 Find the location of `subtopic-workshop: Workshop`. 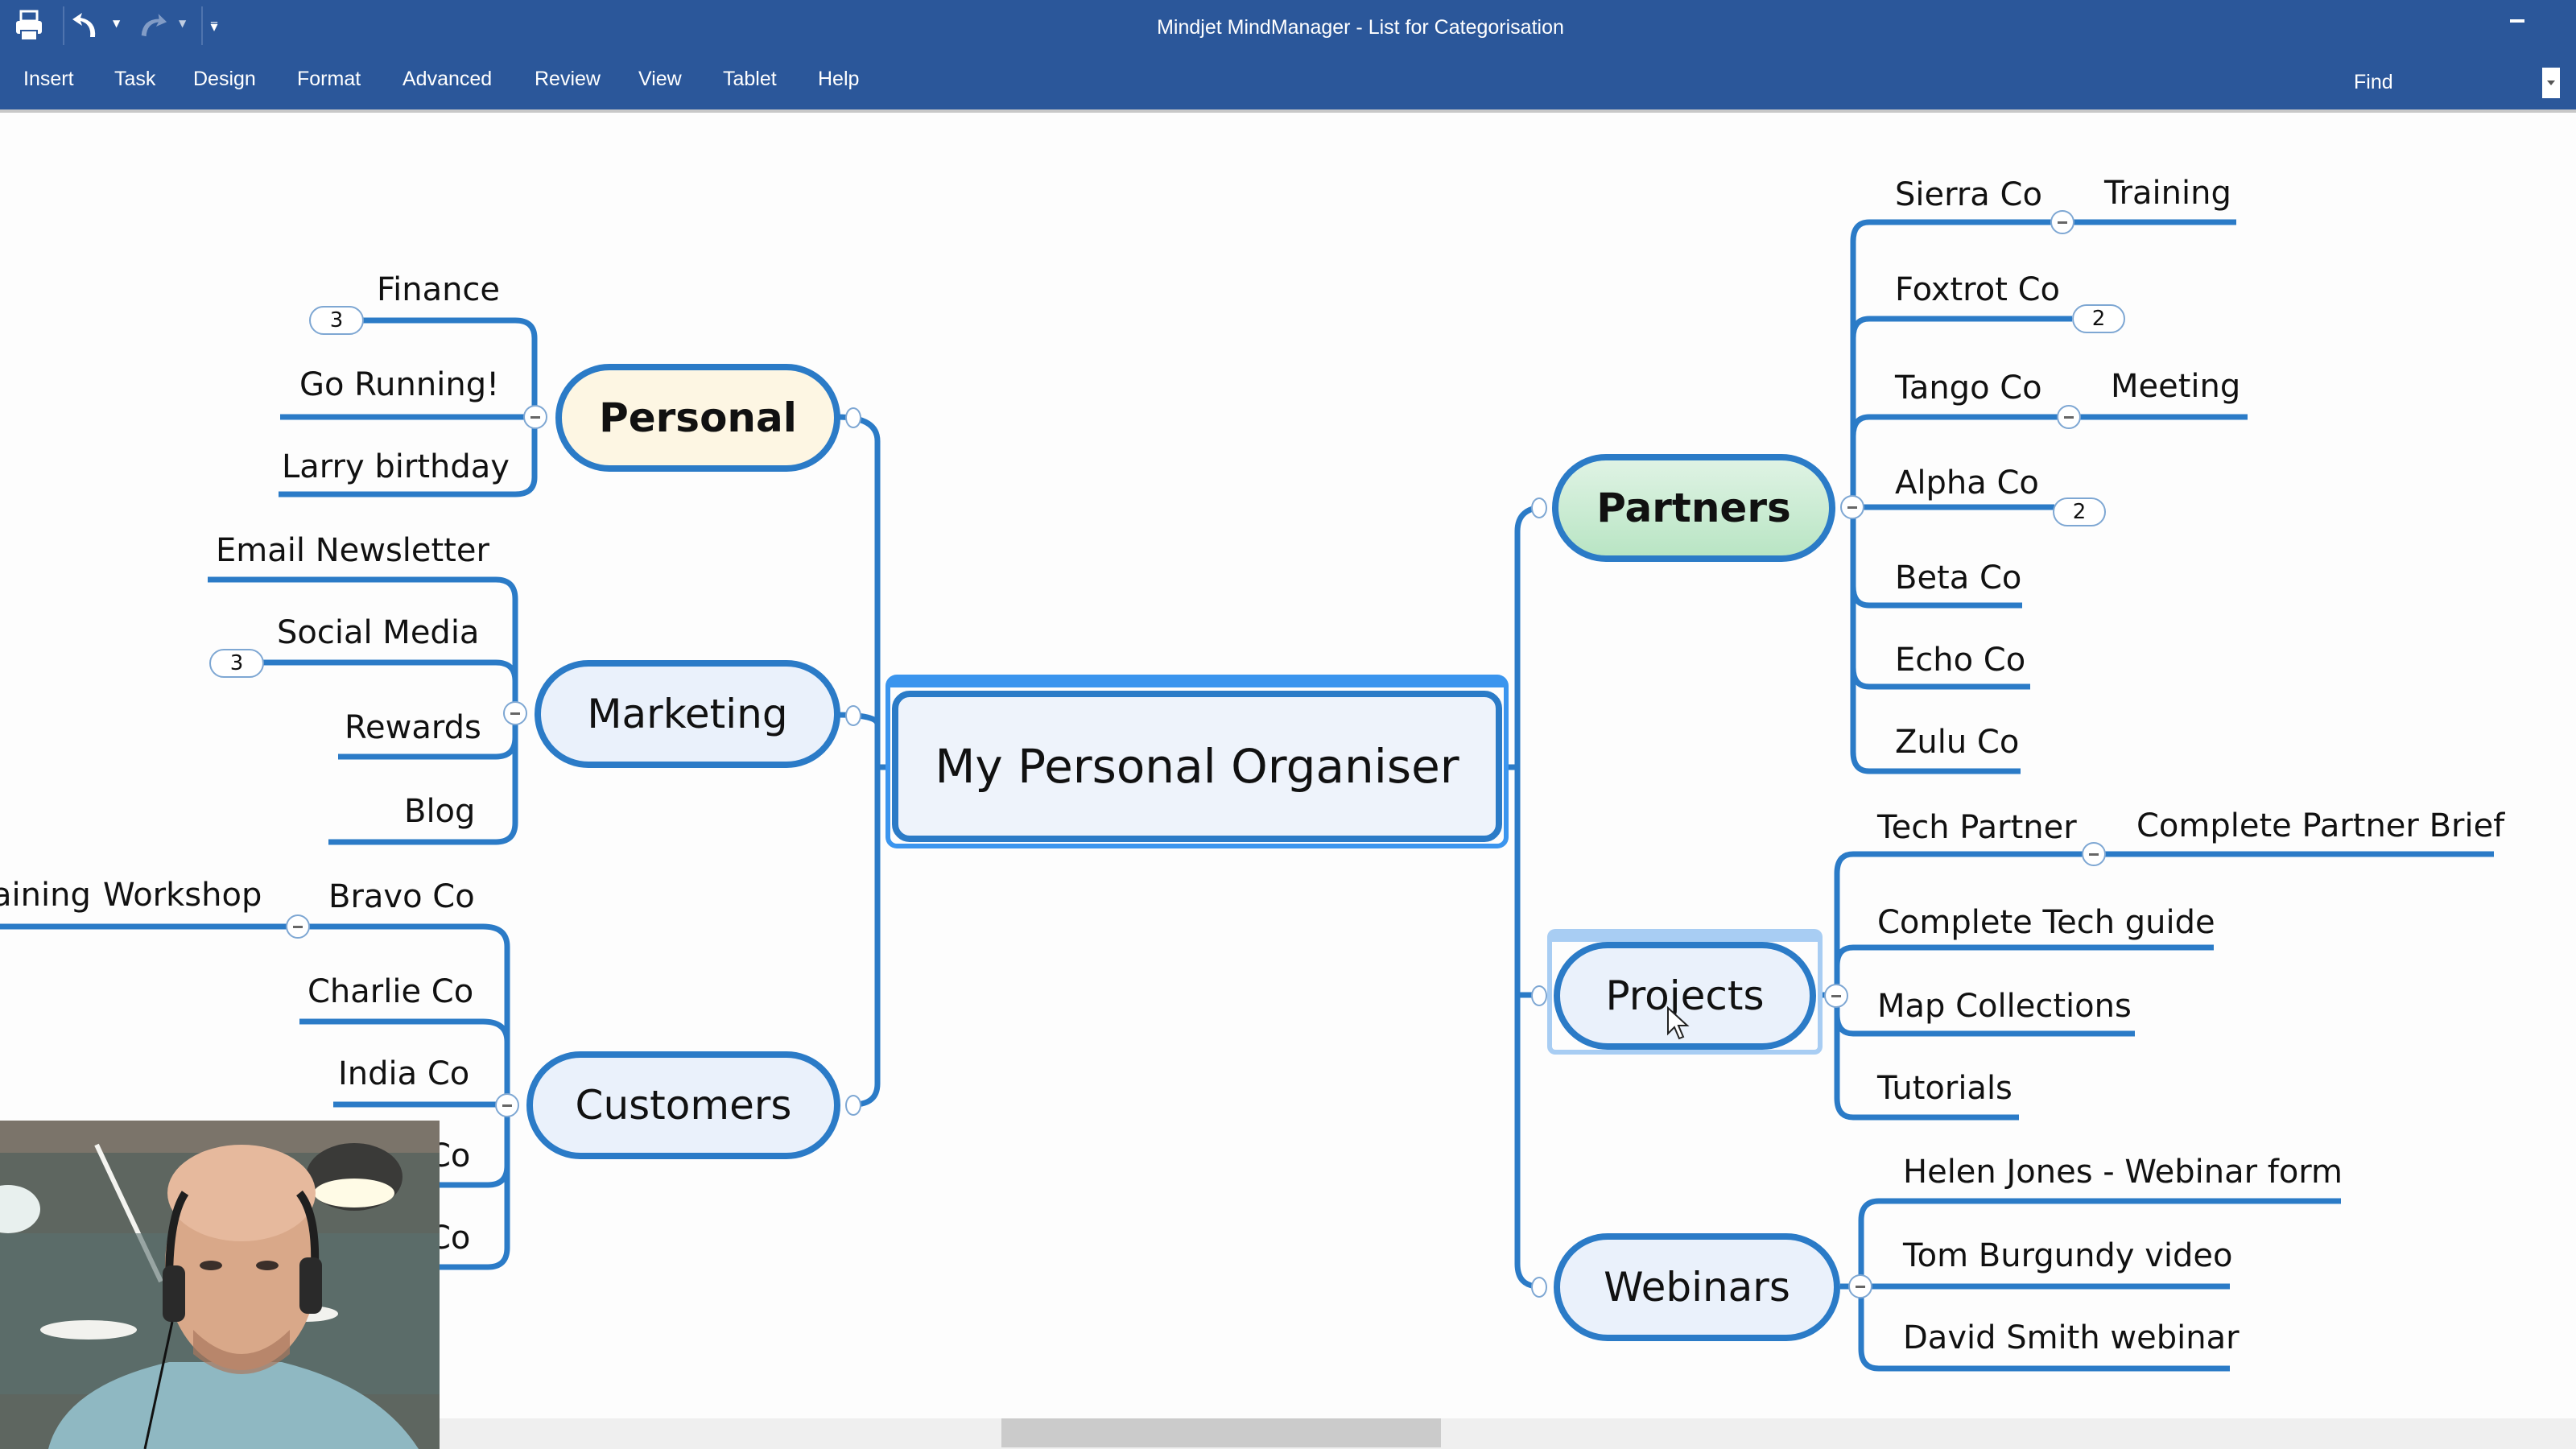

subtopic-workshop: Workshop is located at coordinates (182, 895).